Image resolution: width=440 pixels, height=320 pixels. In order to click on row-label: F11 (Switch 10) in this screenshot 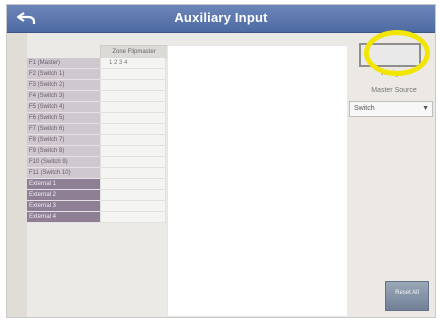, I will do `click(63, 173)`.